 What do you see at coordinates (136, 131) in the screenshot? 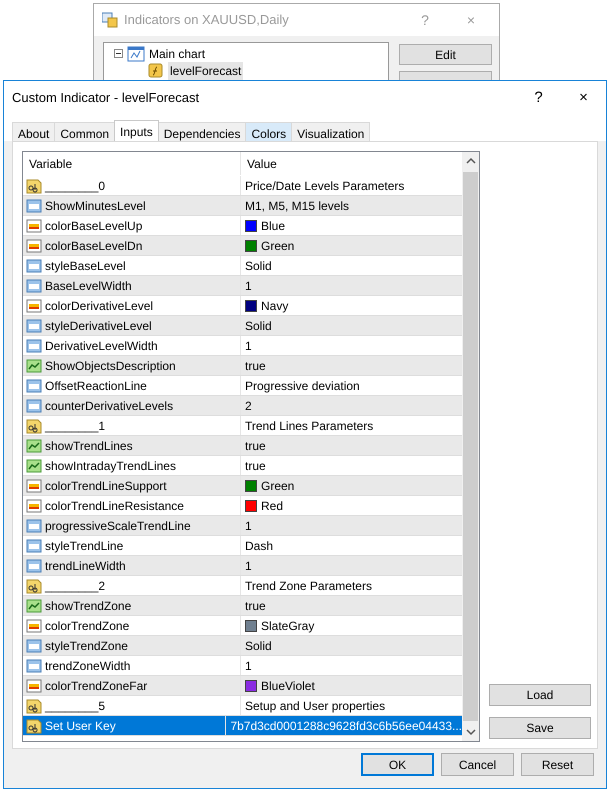
I see `tab: Inputs` at bounding box center [136, 131].